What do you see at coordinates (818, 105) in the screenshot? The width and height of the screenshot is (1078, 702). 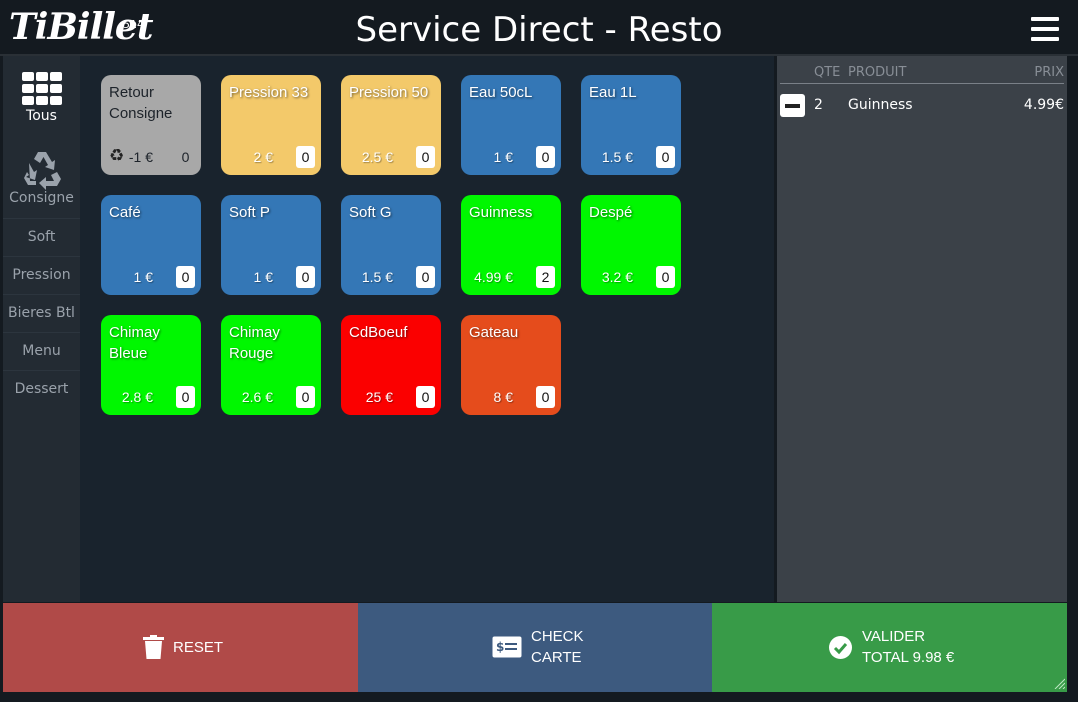 I see `order-line-qty: 2` at bounding box center [818, 105].